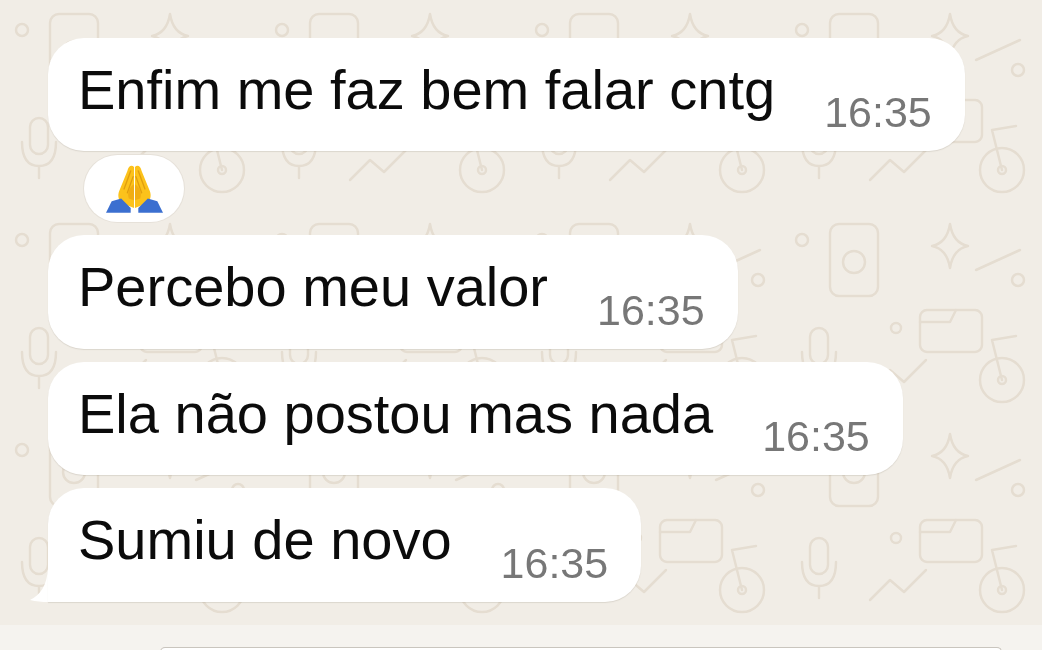  What do you see at coordinates (313, 287) in the screenshot?
I see `message-text: Percebo meu valor` at bounding box center [313, 287].